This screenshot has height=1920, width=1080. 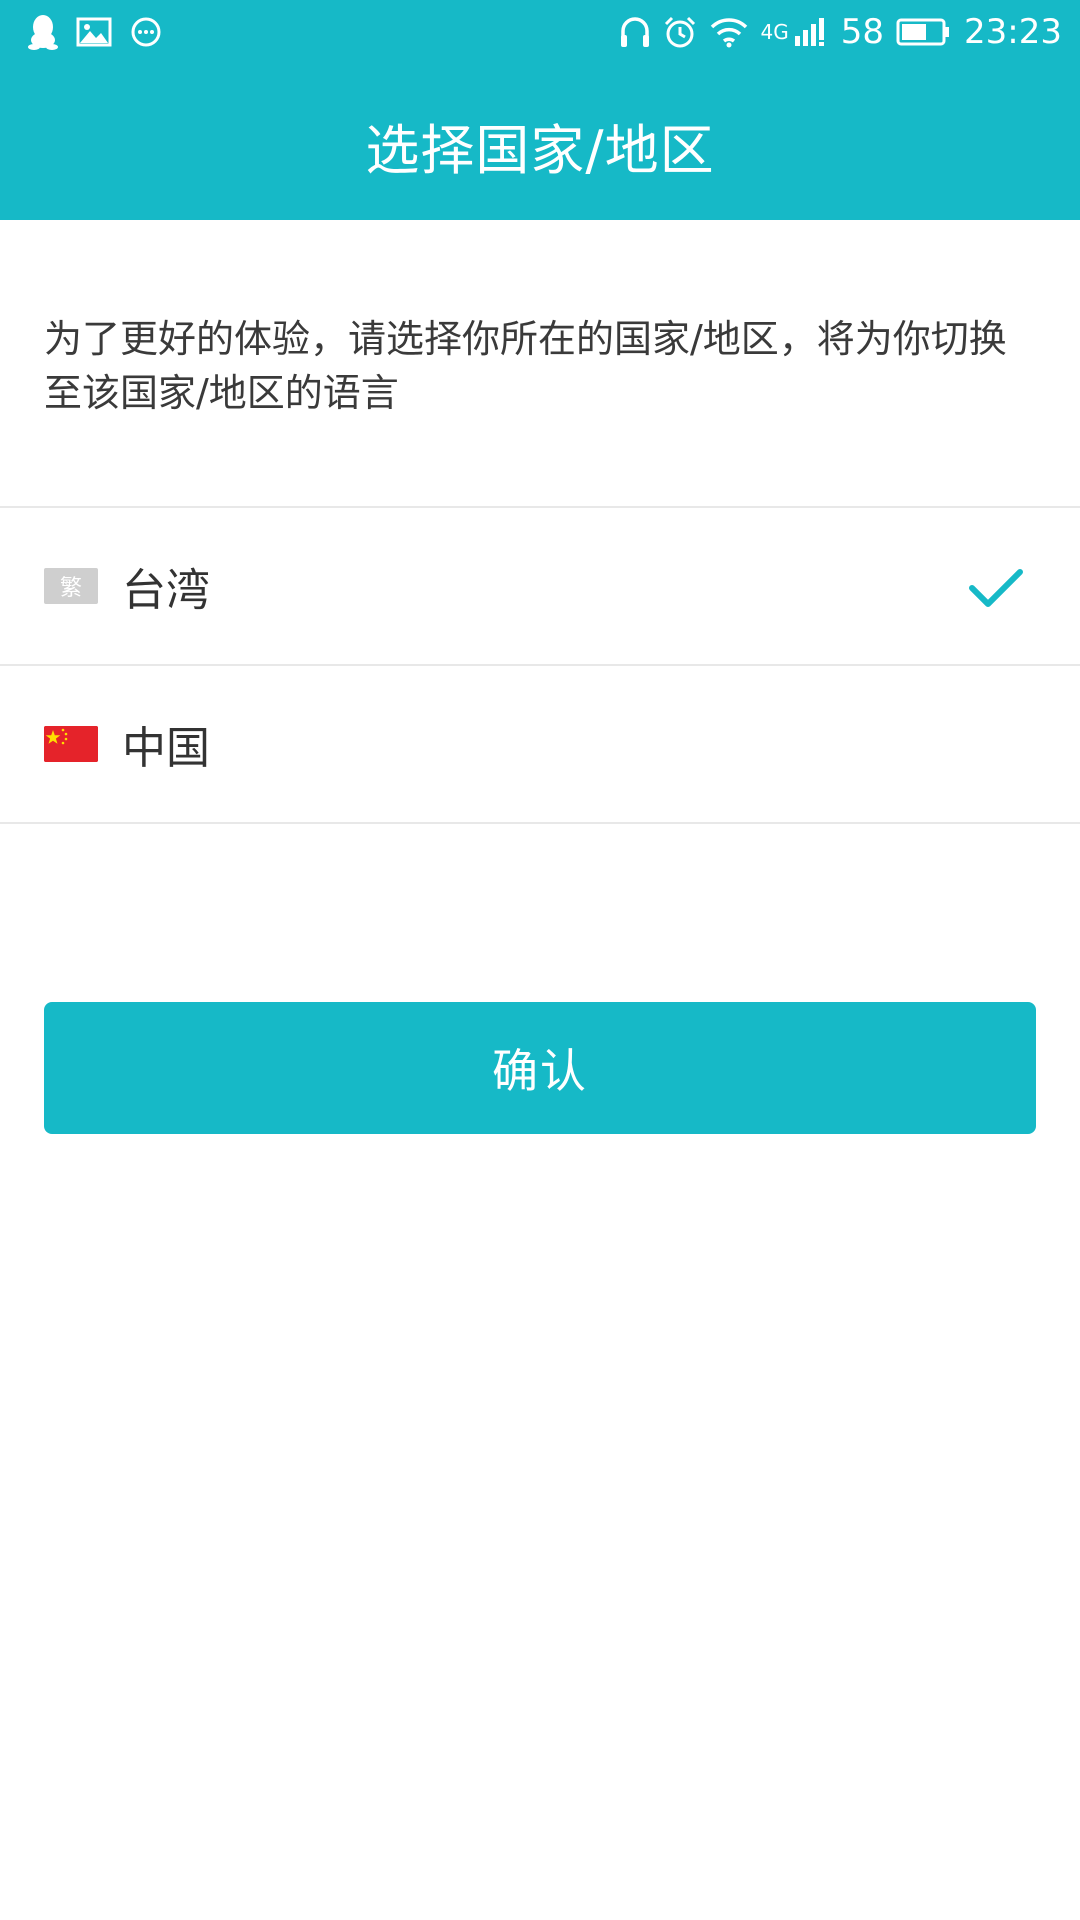 I want to click on region-item-china: 中国, so click(x=540, y=744).